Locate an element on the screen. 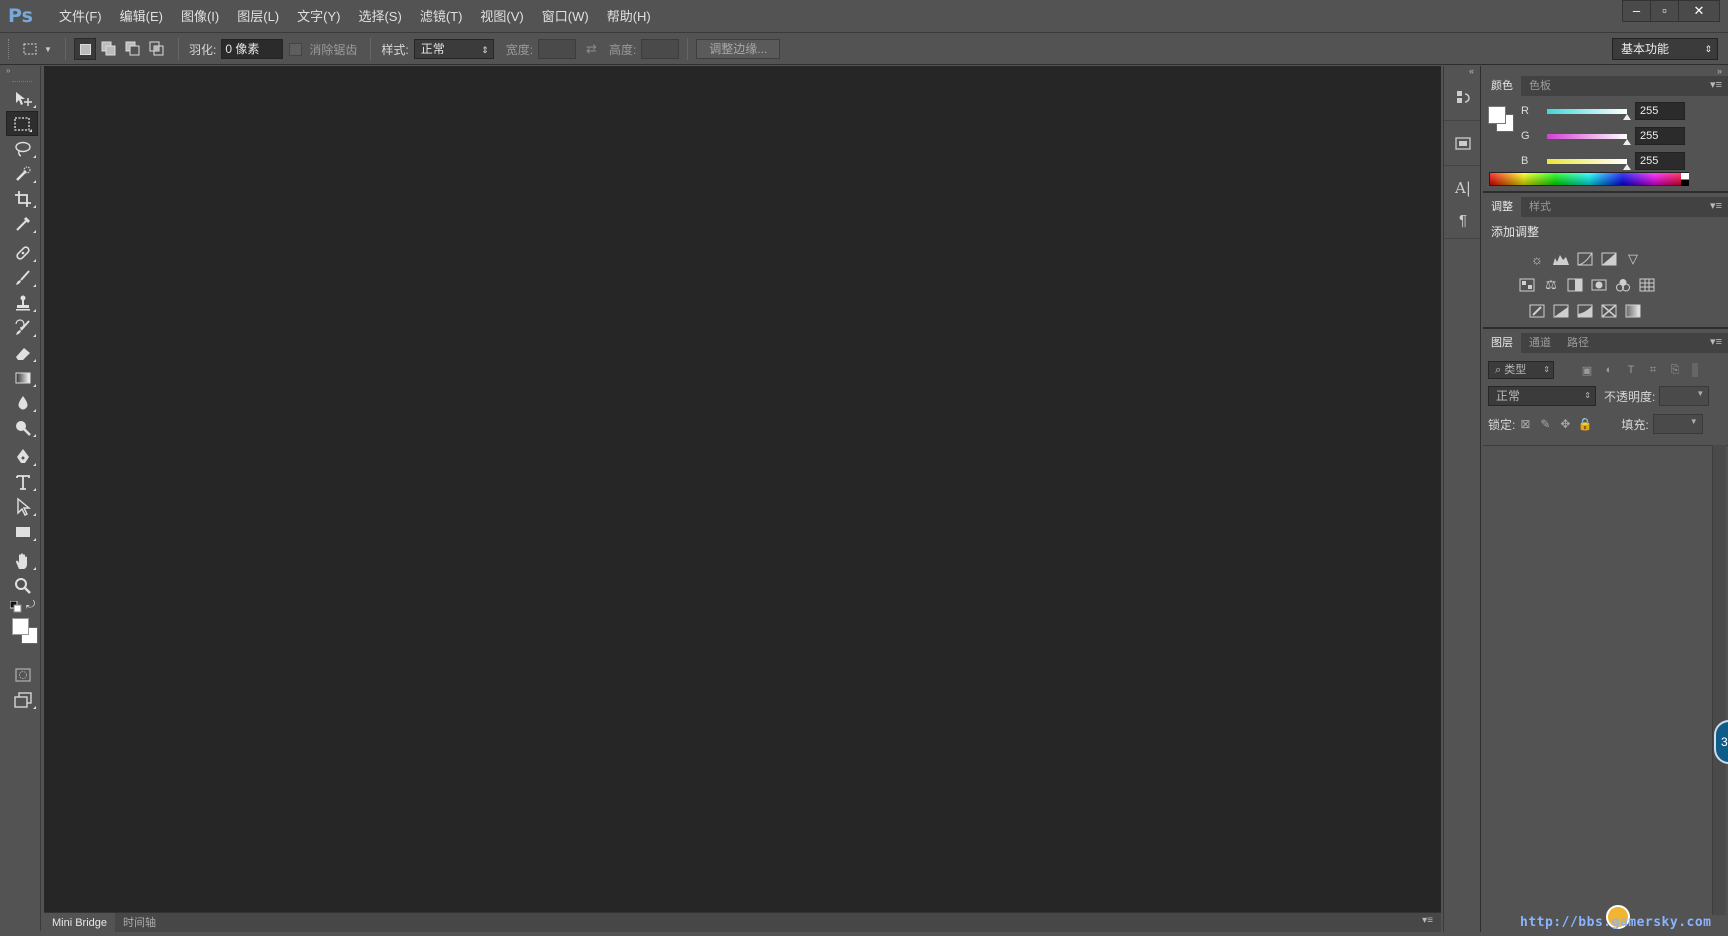  color-balance-icon: ⚖ is located at coordinates (1551, 285).